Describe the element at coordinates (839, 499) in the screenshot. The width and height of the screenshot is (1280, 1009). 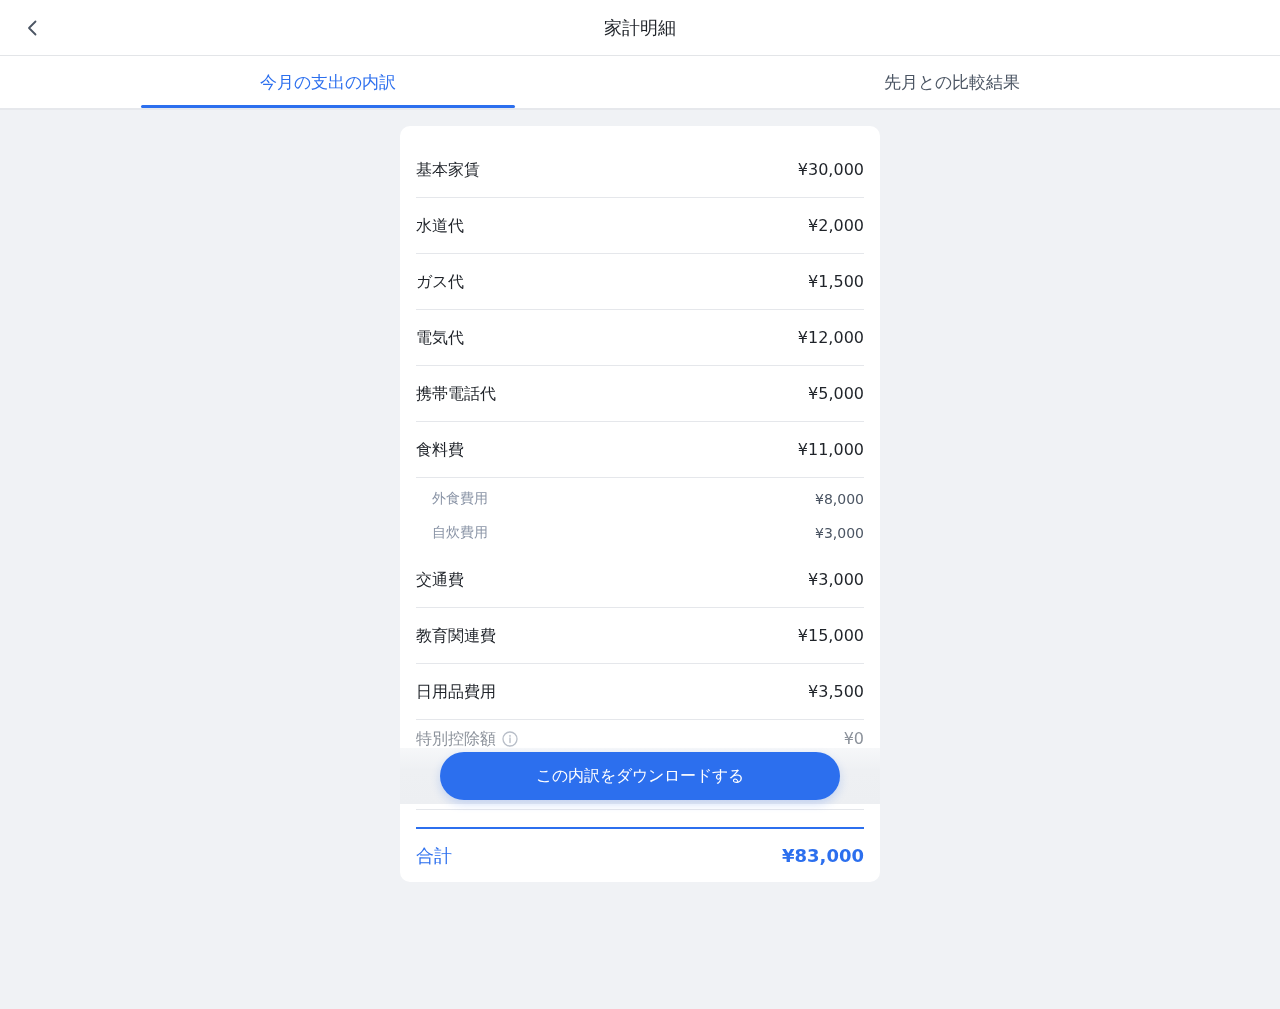
I see `sub-item-amount: ¥8,000` at that location.